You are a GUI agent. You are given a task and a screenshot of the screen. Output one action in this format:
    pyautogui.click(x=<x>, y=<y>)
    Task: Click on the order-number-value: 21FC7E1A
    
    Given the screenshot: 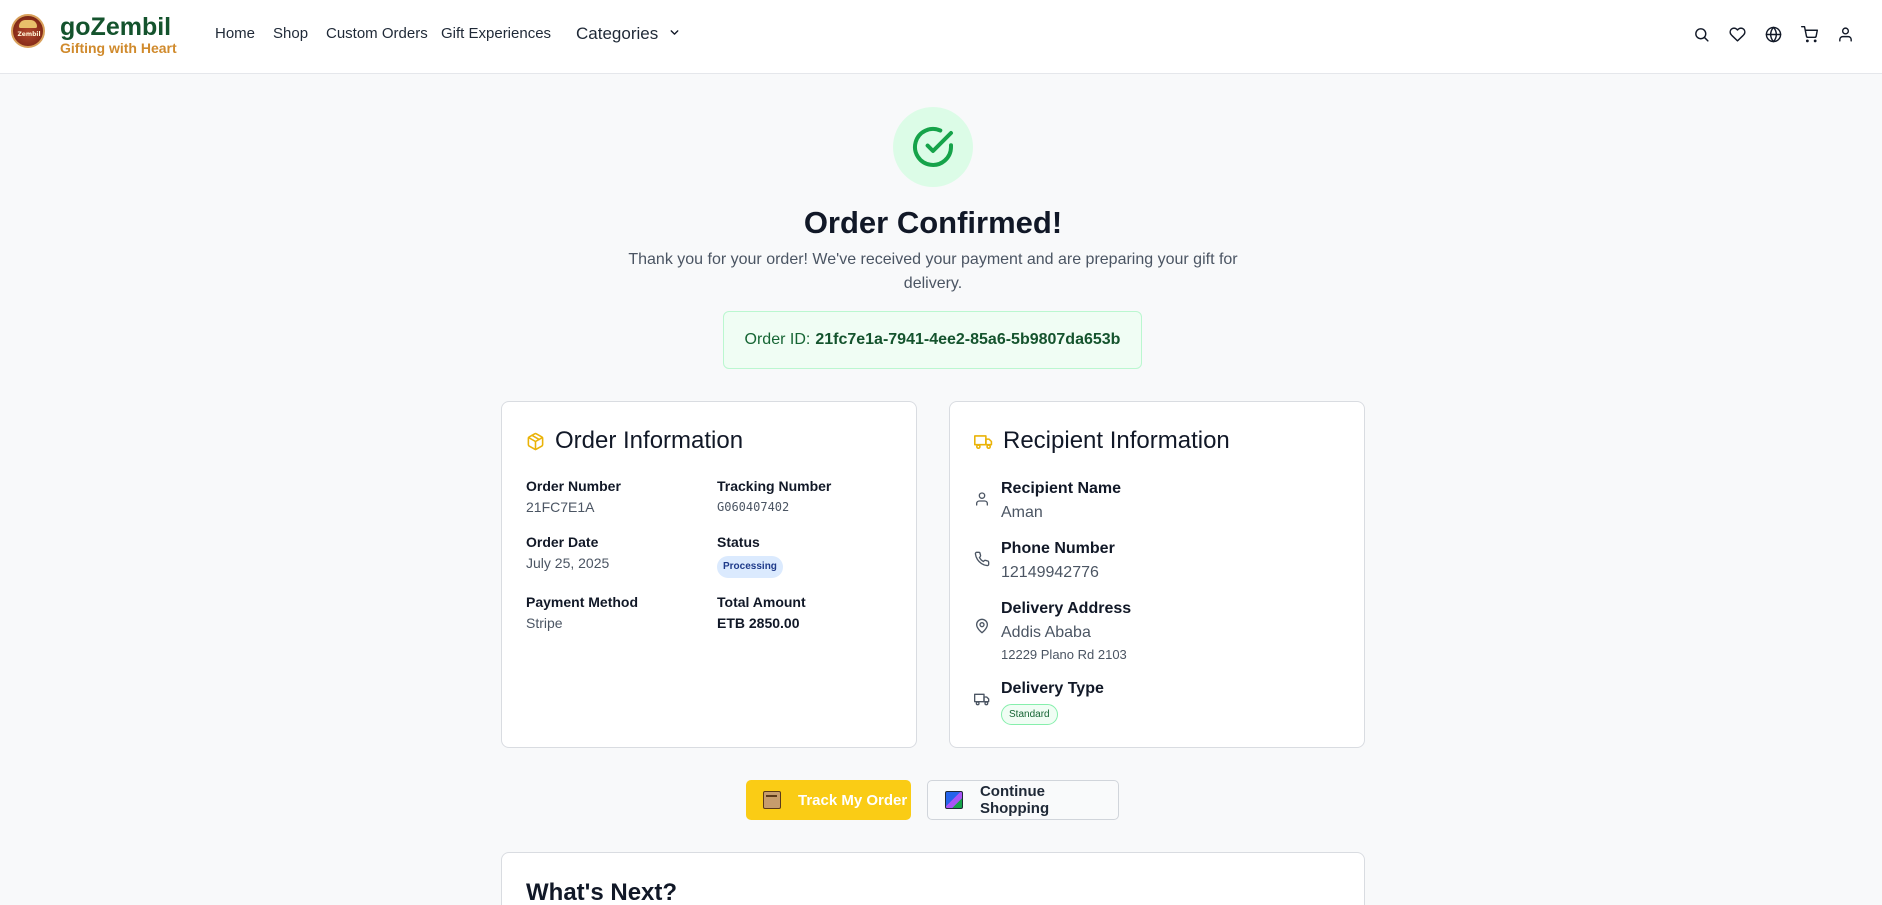 What is the action you would take?
    pyautogui.click(x=560, y=507)
    